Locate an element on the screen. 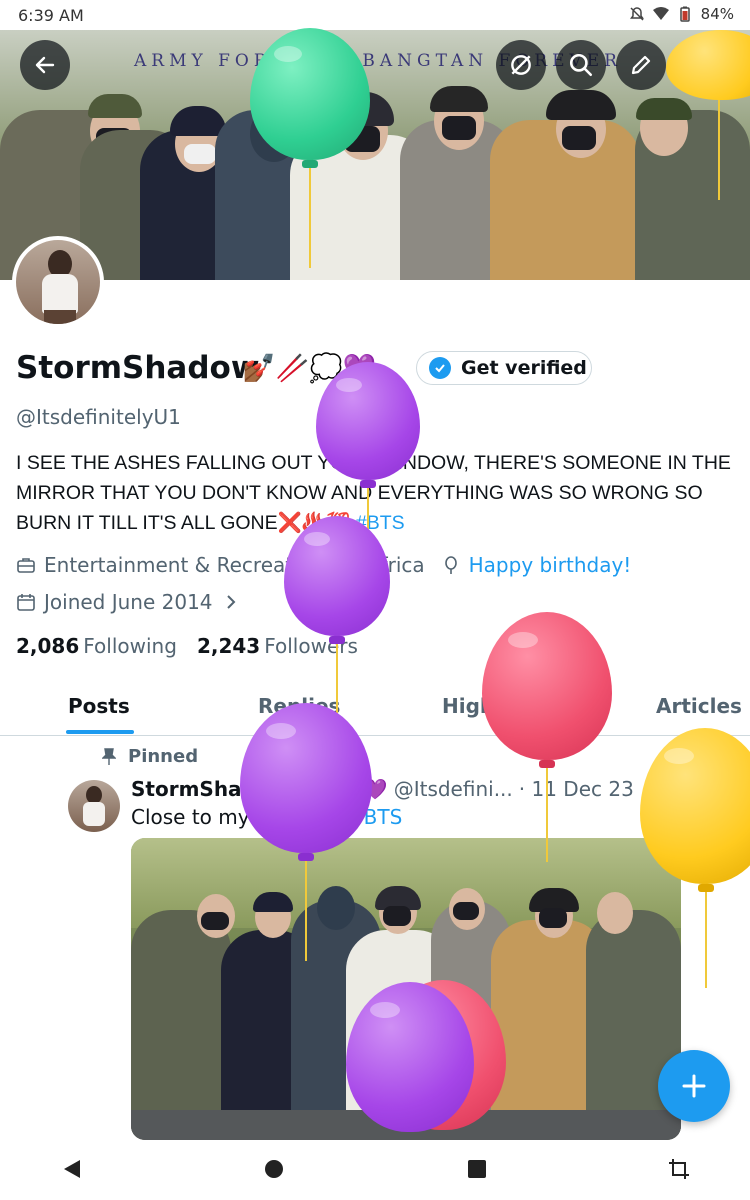  balloon-yellow-right is located at coordinates (695, 858).